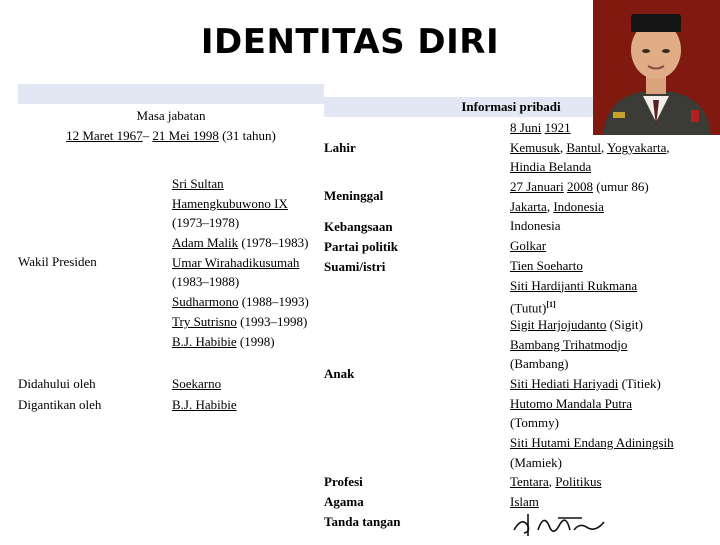  What do you see at coordinates (592, 463) in the screenshot?
I see `info-value-row: (Mamiek)` at bounding box center [592, 463].